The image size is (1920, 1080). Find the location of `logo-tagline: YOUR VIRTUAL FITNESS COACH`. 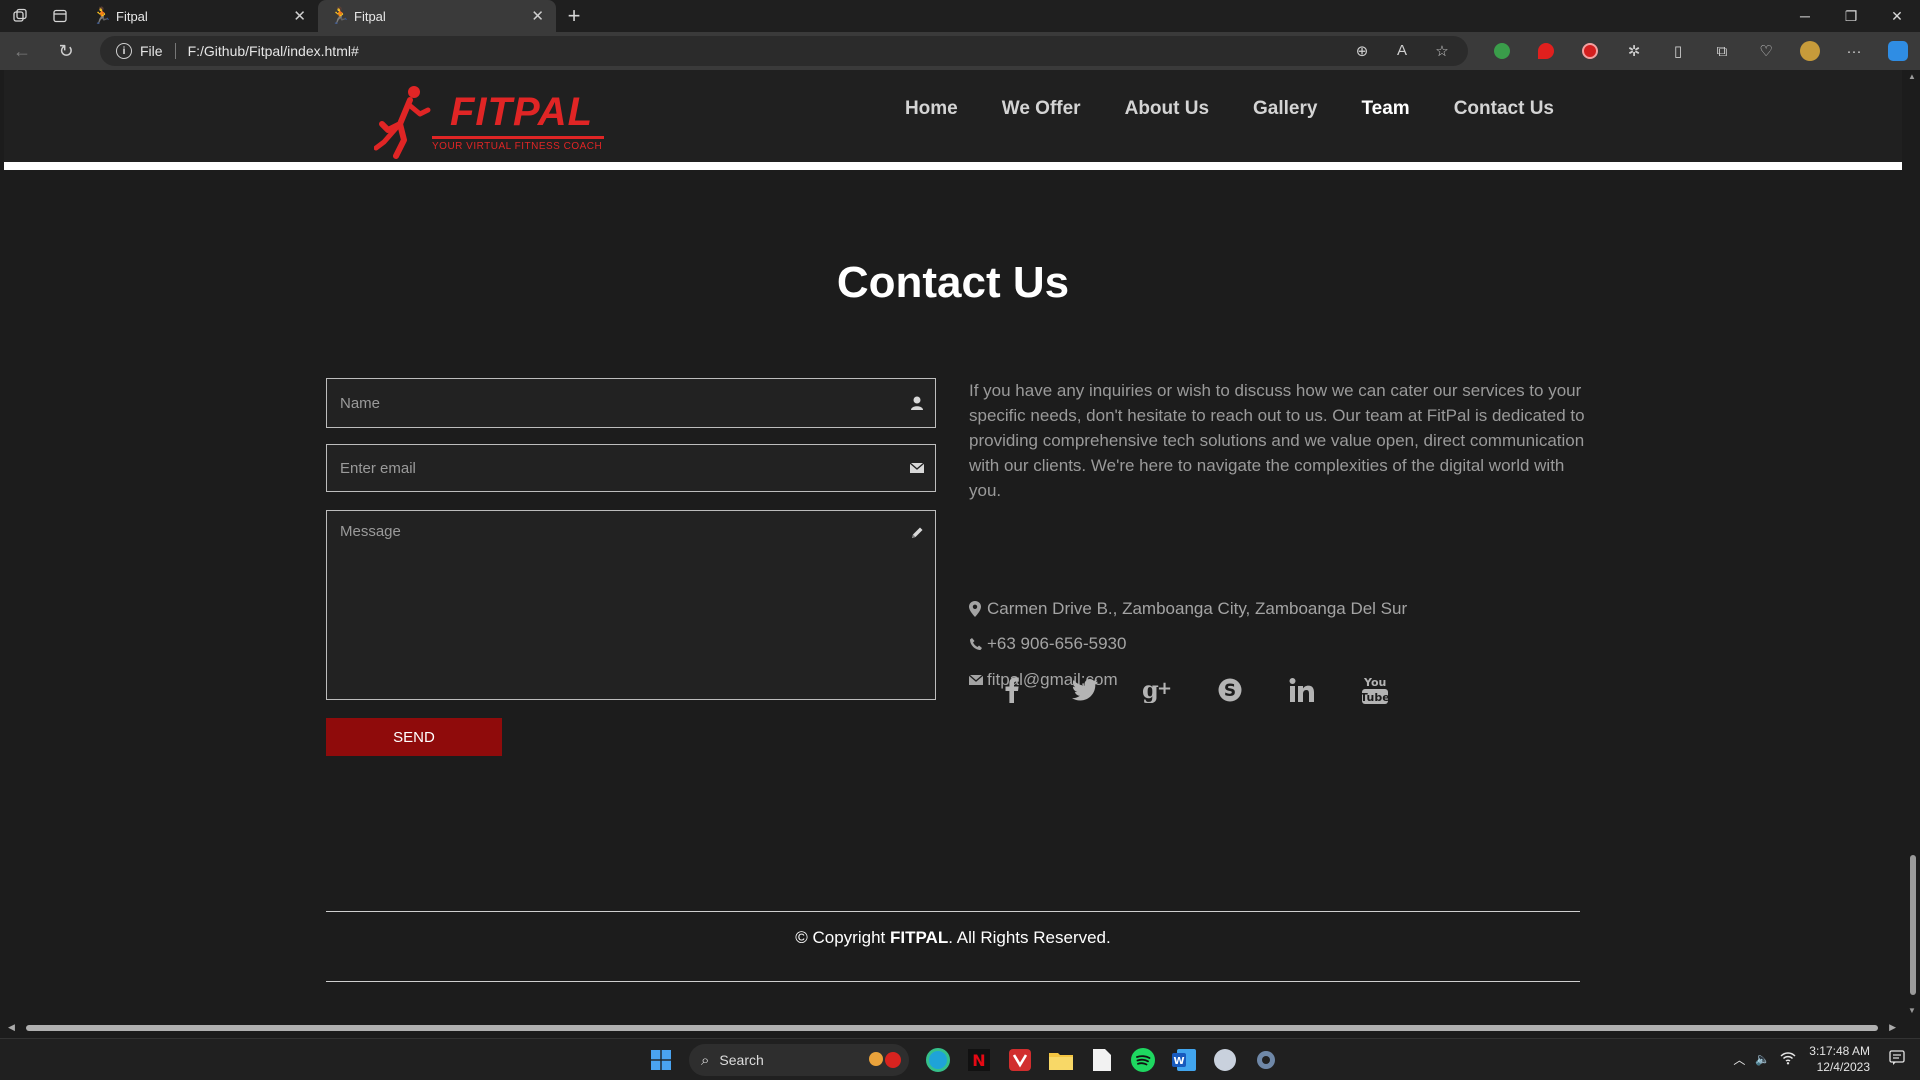

logo-tagline: YOUR VIRTUAL FITNESS COACH is located at coordinates (517, 146).